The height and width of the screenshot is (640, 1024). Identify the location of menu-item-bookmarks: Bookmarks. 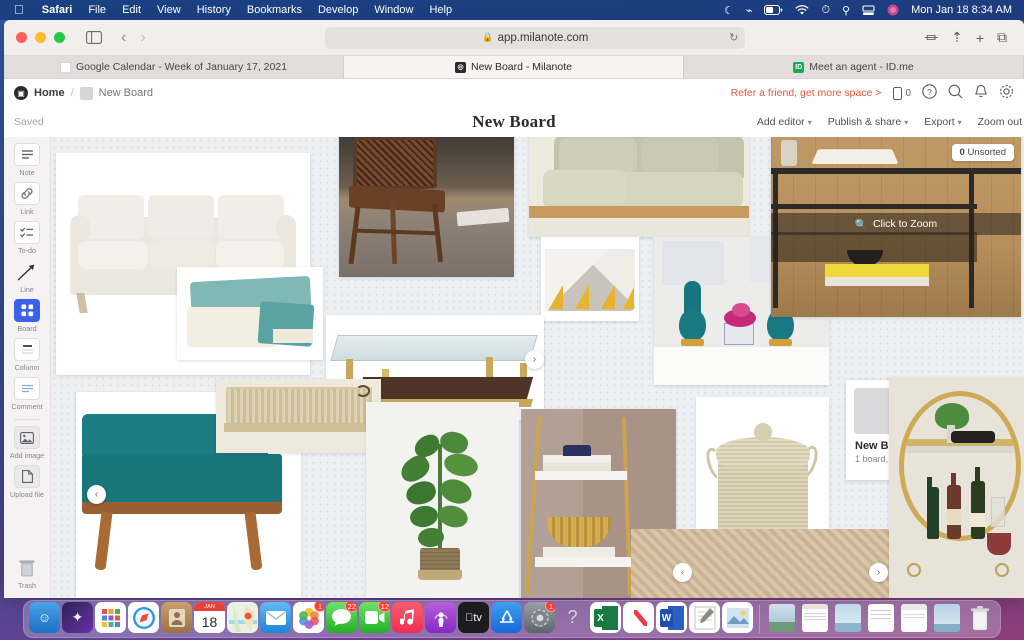
(274, 10).